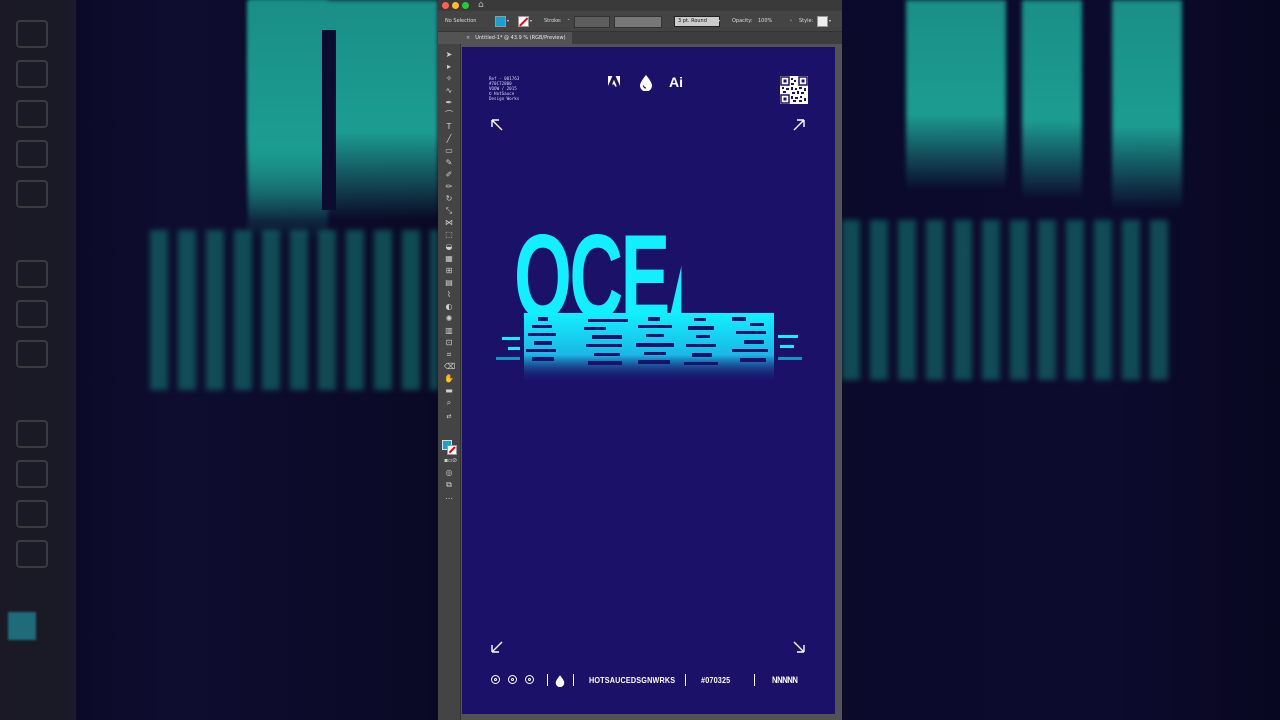 The height and width of the screenshot is (720, 1280). I want to click on ocean-title: OCEAN, so click(597, 273).